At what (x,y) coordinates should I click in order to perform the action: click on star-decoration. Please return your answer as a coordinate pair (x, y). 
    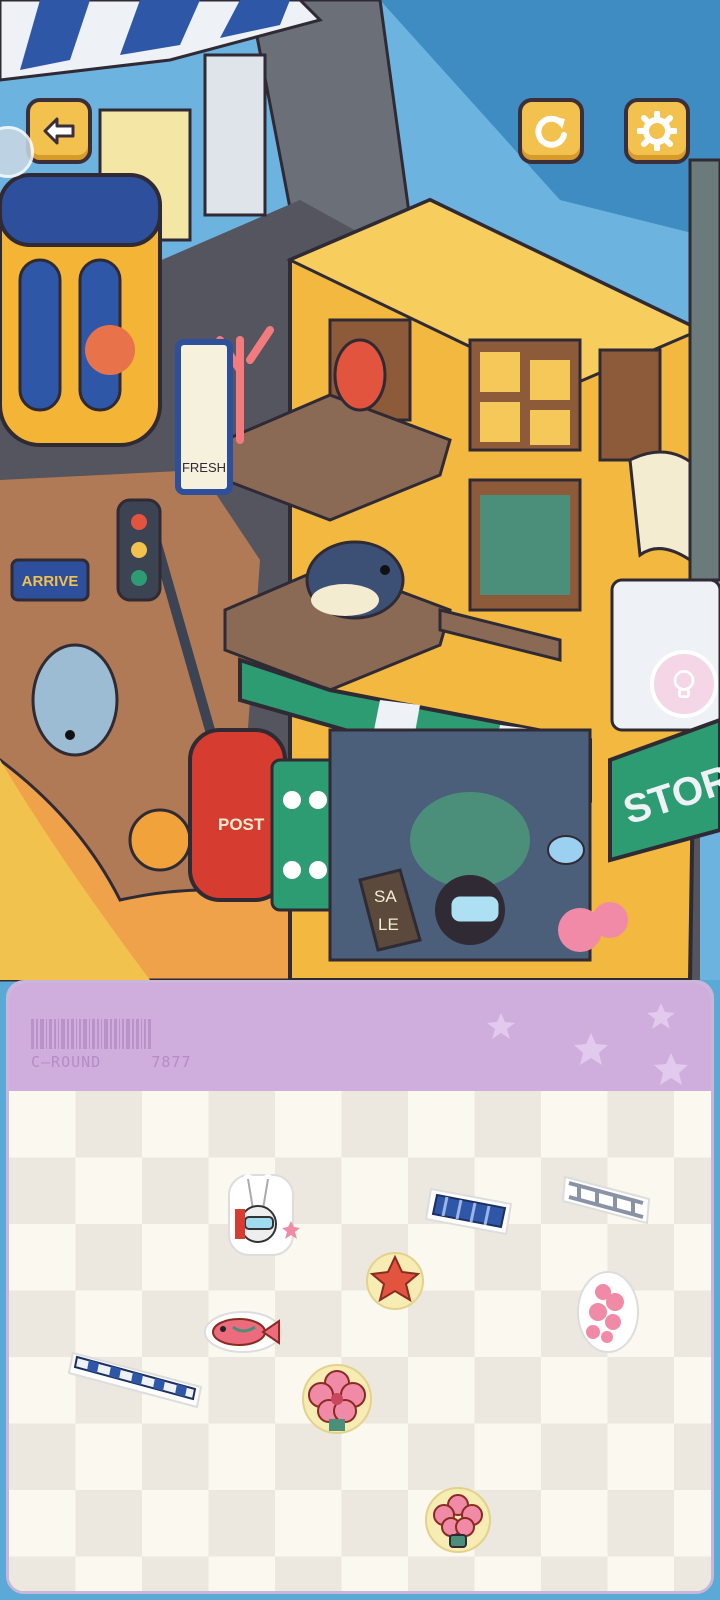
    Looking at the image, I should click on (587, 1044).